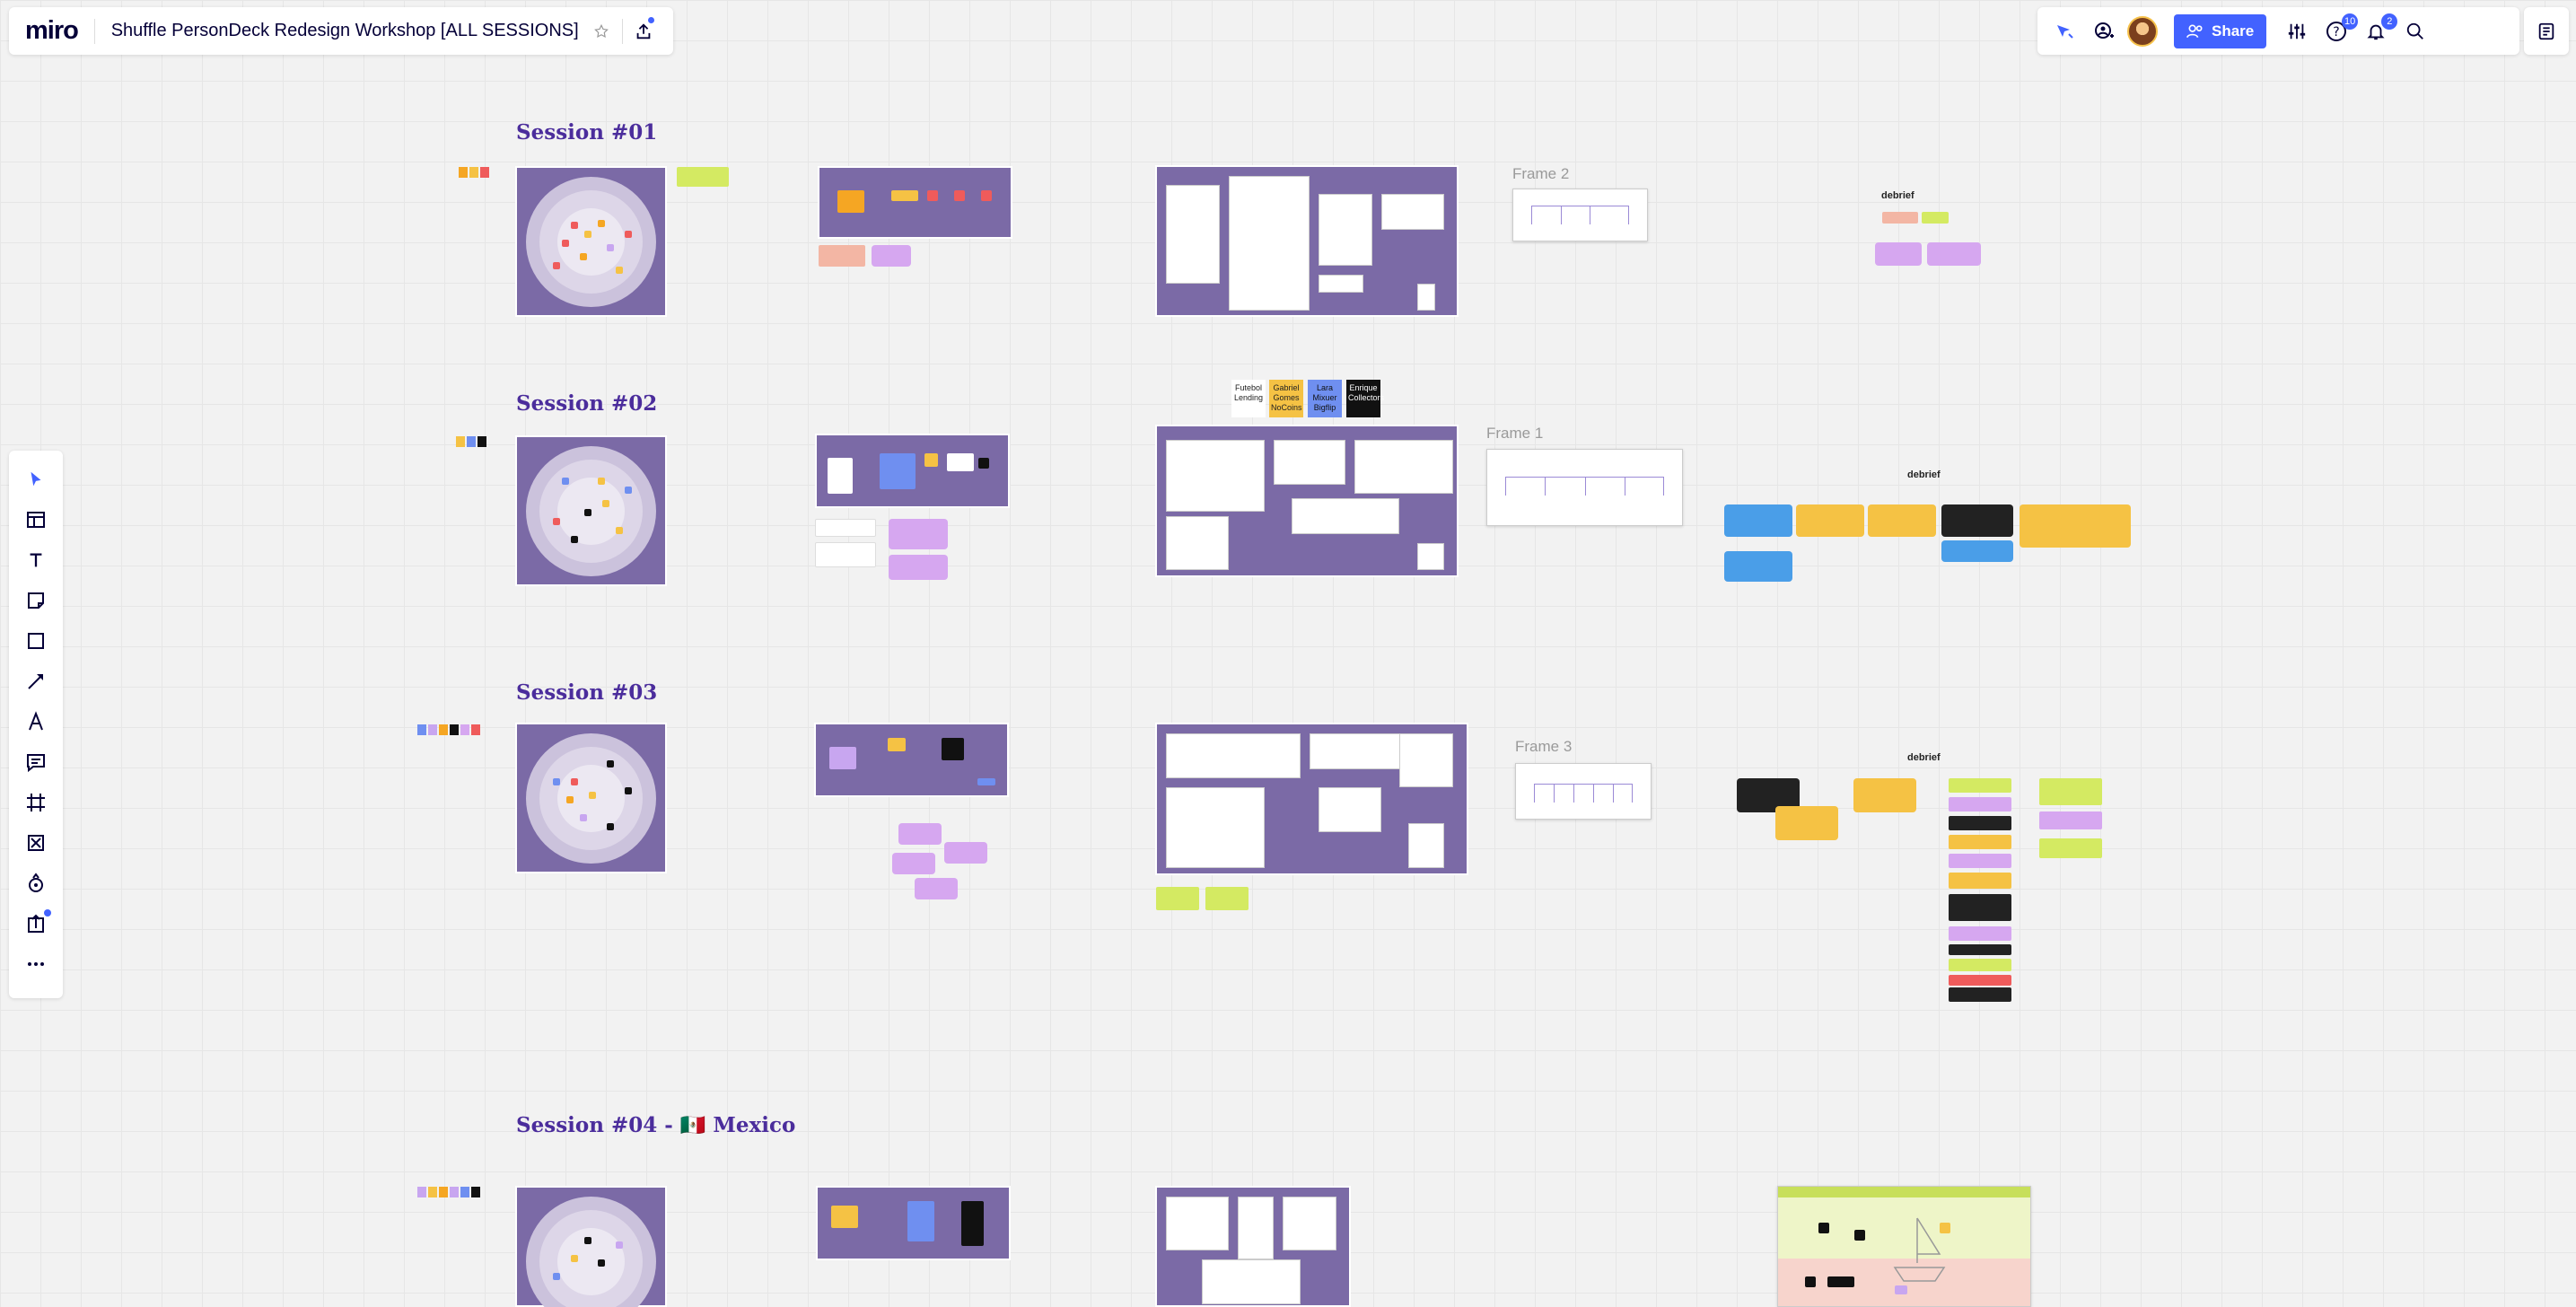  Describe the element at coordinates (1248, 399) in the screenshot. I see `persona-tag: Futebol Lending` at that location.